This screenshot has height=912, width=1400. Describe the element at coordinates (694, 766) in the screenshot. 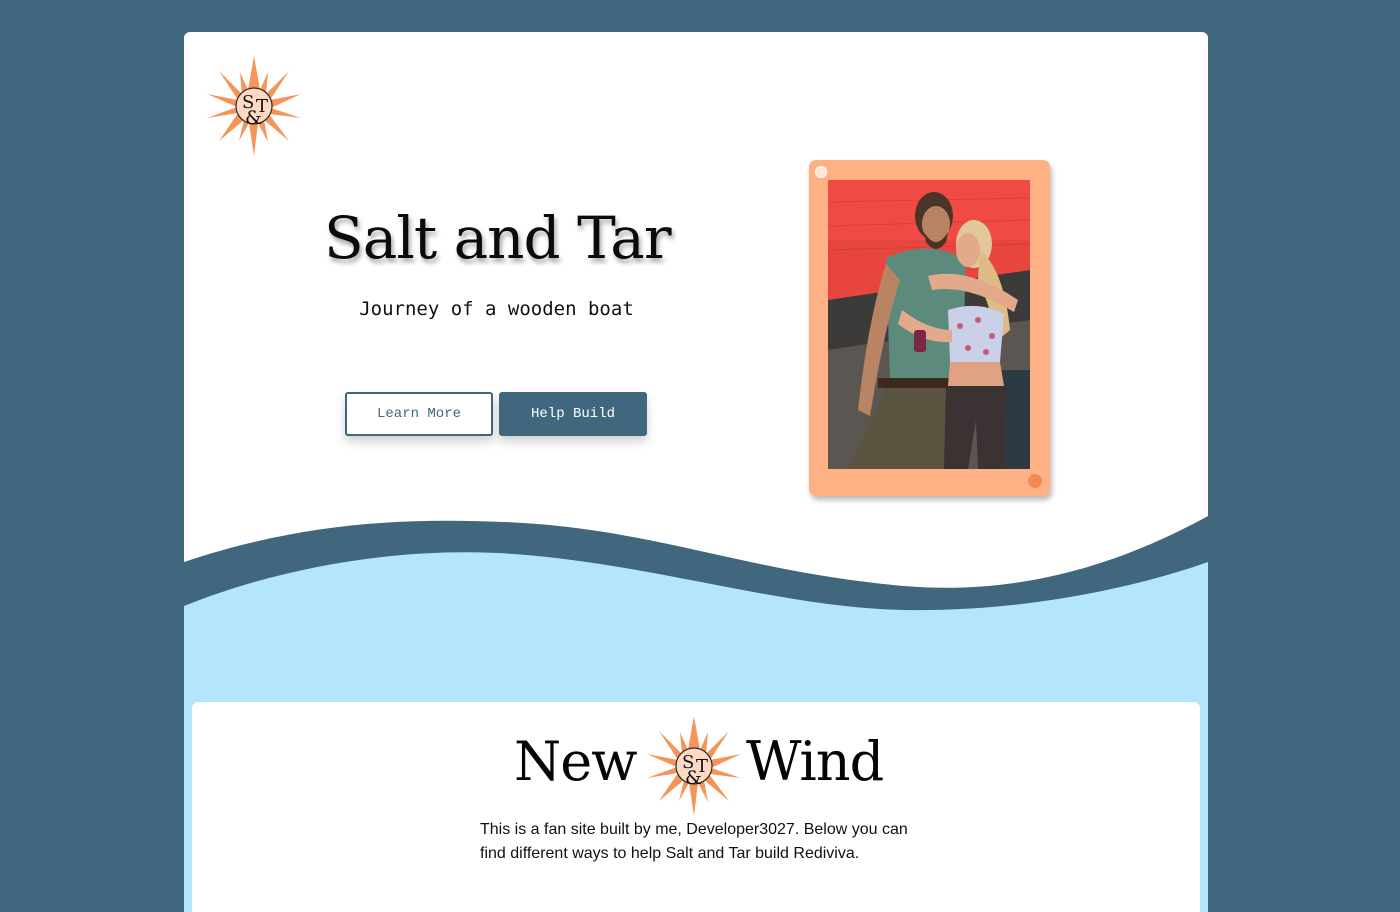

I see `sun-logo-icon: S T &` at that location.